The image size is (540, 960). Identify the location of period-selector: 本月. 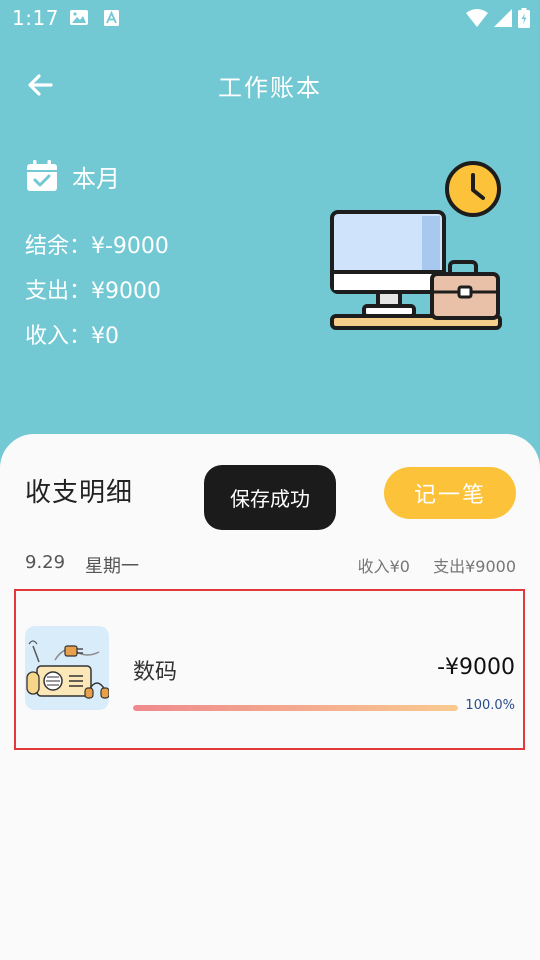
(73, 176).